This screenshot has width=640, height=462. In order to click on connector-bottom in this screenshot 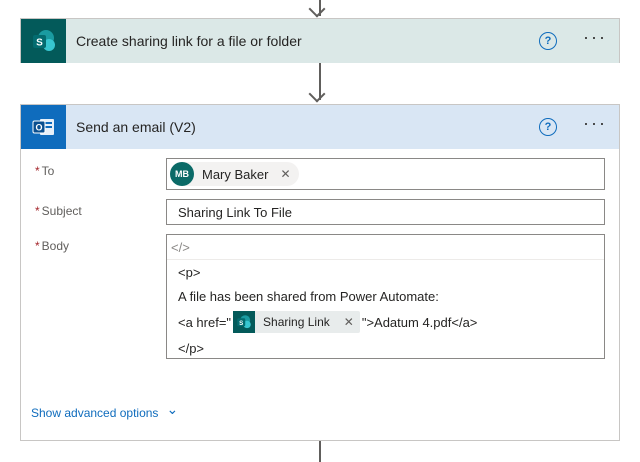, I will do `click(320, 451)`.